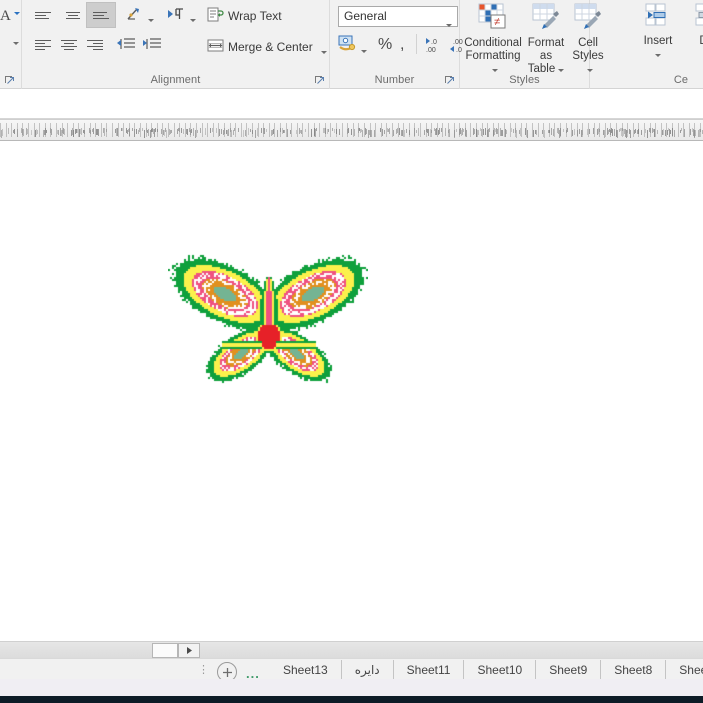  I want to click on sheet-tab-sheet10: Sheet10, so click(500, 670).